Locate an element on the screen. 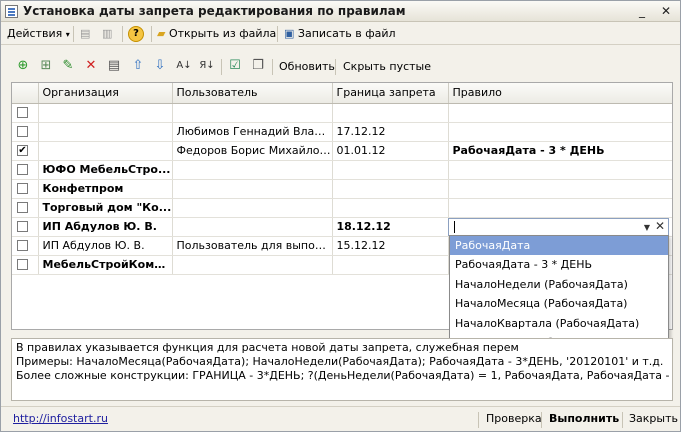 The height and width of the screenshot is (432, 681). checkbox: ✔ is located at coordinates (22, 150).